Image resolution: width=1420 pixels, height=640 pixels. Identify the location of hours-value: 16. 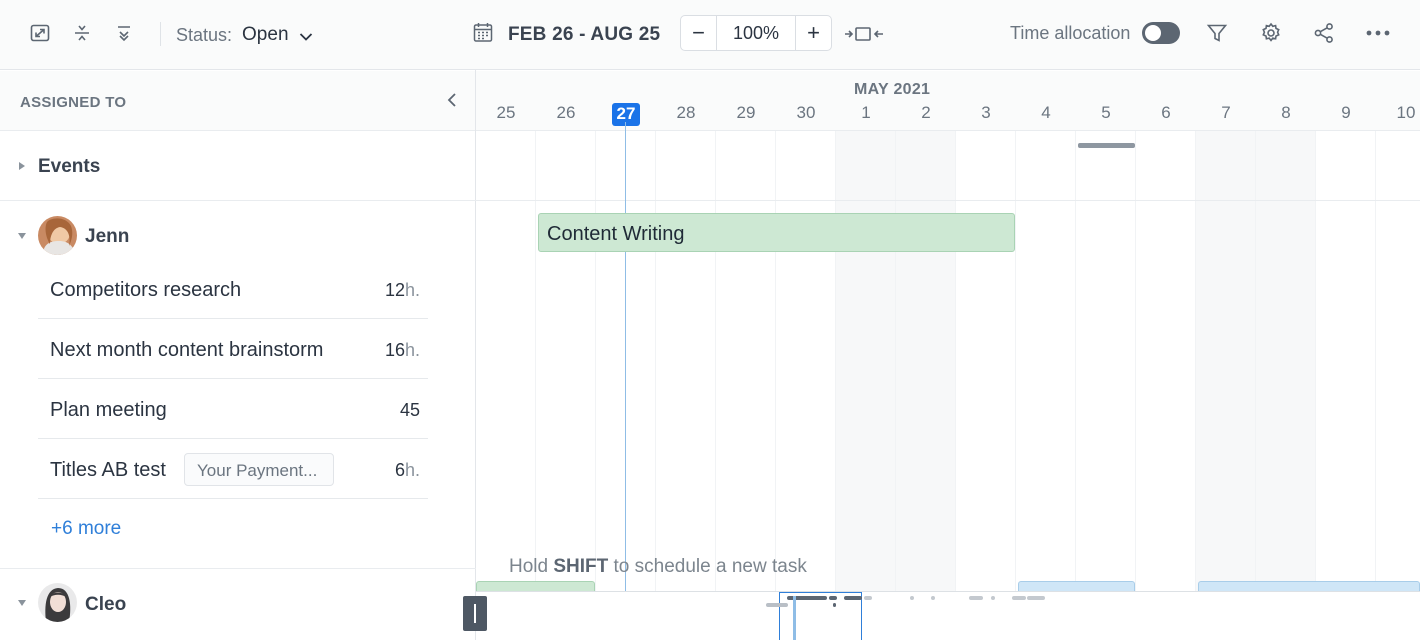
(394, 350).